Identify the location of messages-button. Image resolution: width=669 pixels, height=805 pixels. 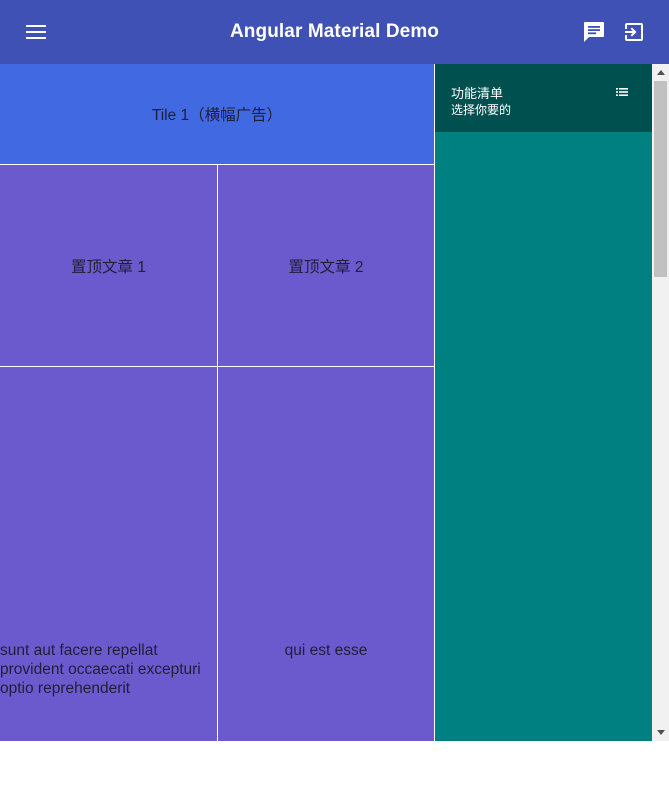
(594, 32).